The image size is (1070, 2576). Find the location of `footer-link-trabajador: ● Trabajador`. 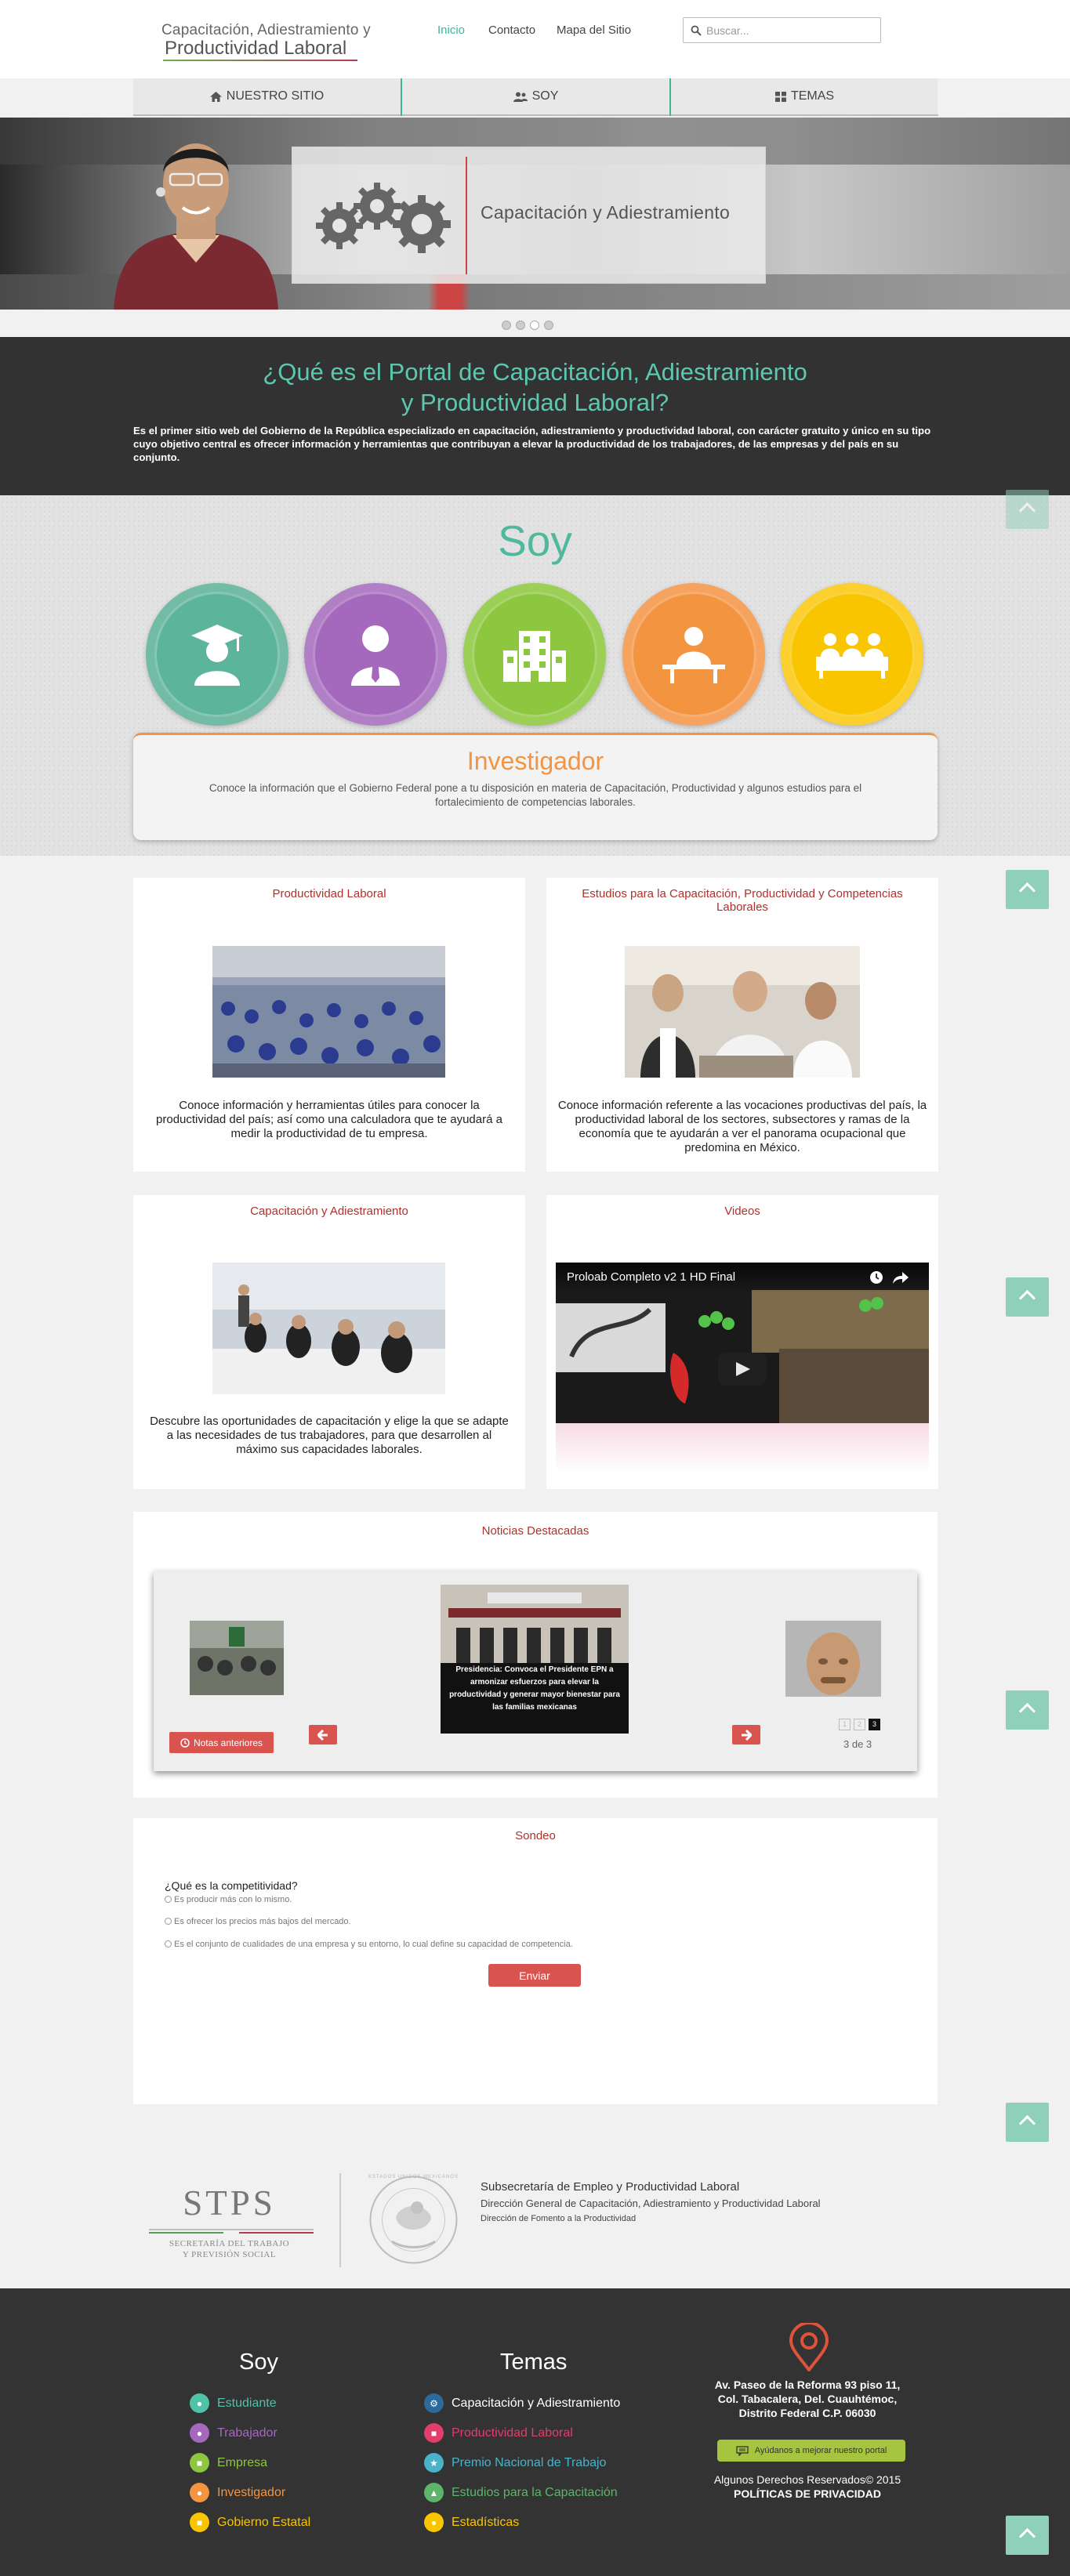

footer-link-trabajador: ● Trabajador is located at coordinates (233, 2433).